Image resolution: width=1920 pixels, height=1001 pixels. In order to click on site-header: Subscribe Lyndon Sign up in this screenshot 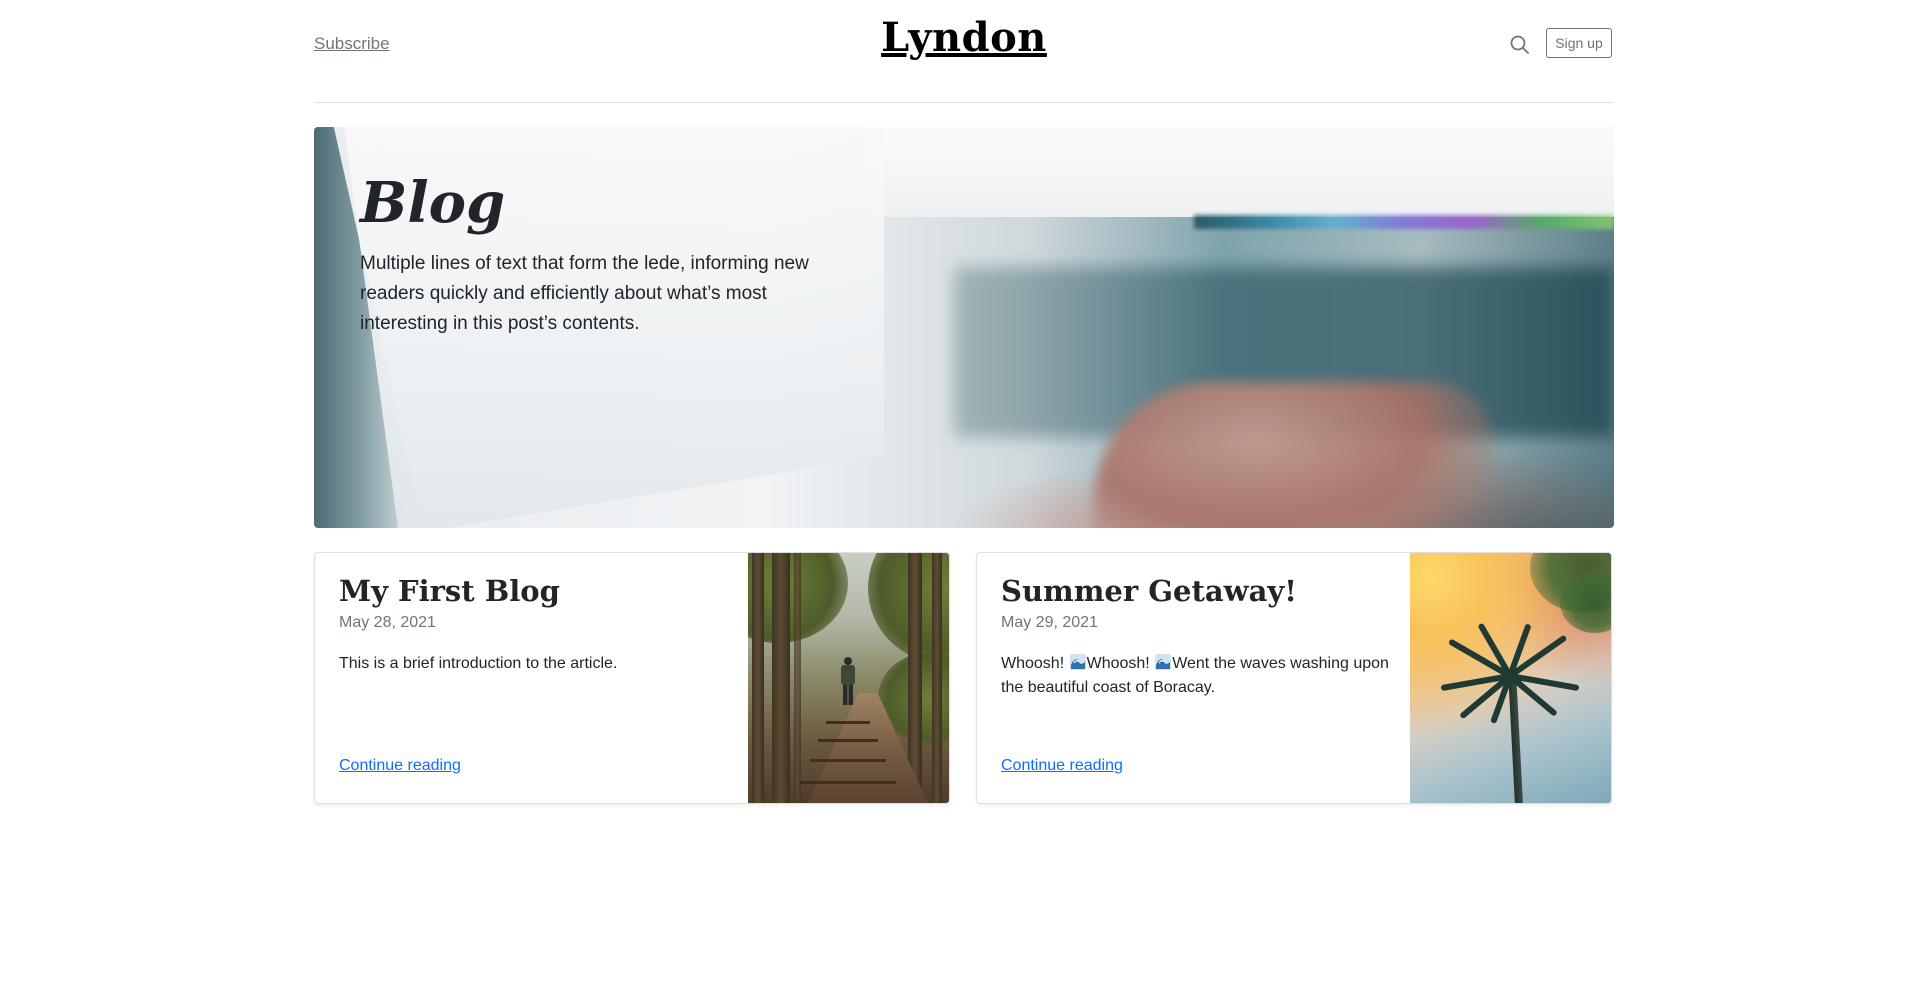, I will do `click(964, 51)`.